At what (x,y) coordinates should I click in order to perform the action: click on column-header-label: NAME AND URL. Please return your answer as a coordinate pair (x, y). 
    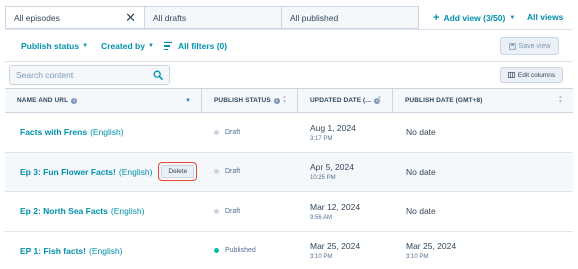
    Looking at the image, I should click on (43, 100).